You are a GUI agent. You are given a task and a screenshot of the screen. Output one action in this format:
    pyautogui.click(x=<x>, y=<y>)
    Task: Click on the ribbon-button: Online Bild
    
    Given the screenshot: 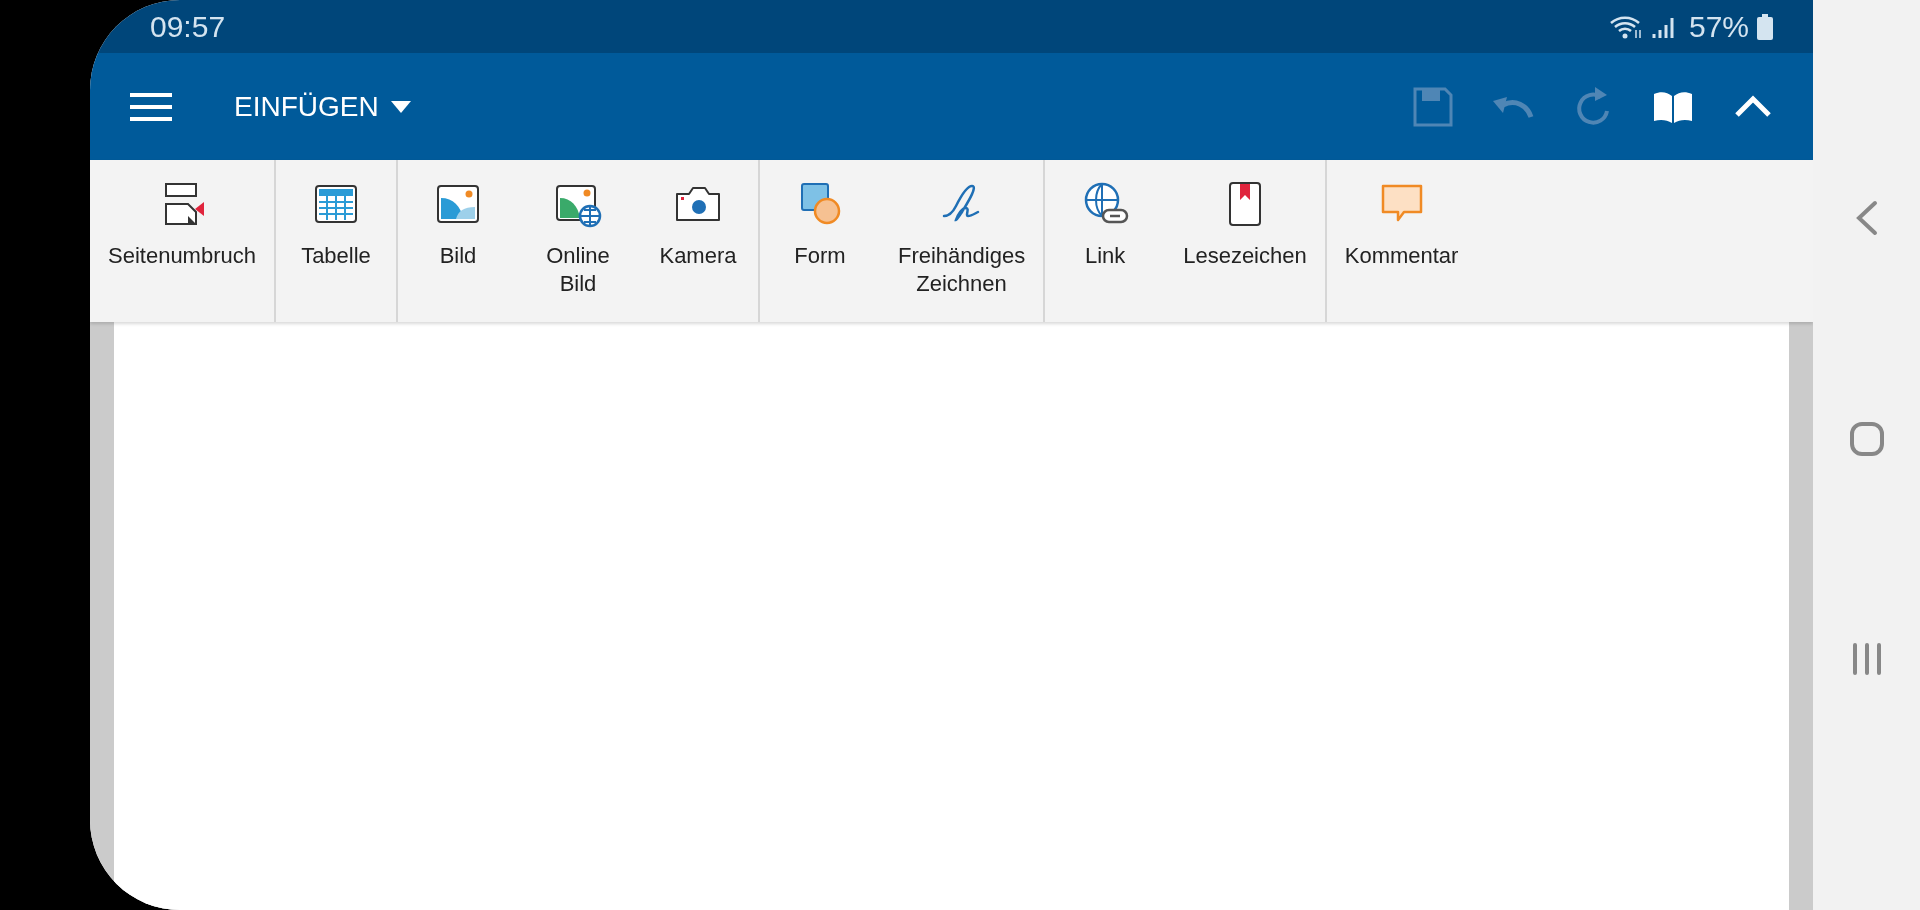 What is the action you would take?
    pyautogui.click(x=578, y=241)
    